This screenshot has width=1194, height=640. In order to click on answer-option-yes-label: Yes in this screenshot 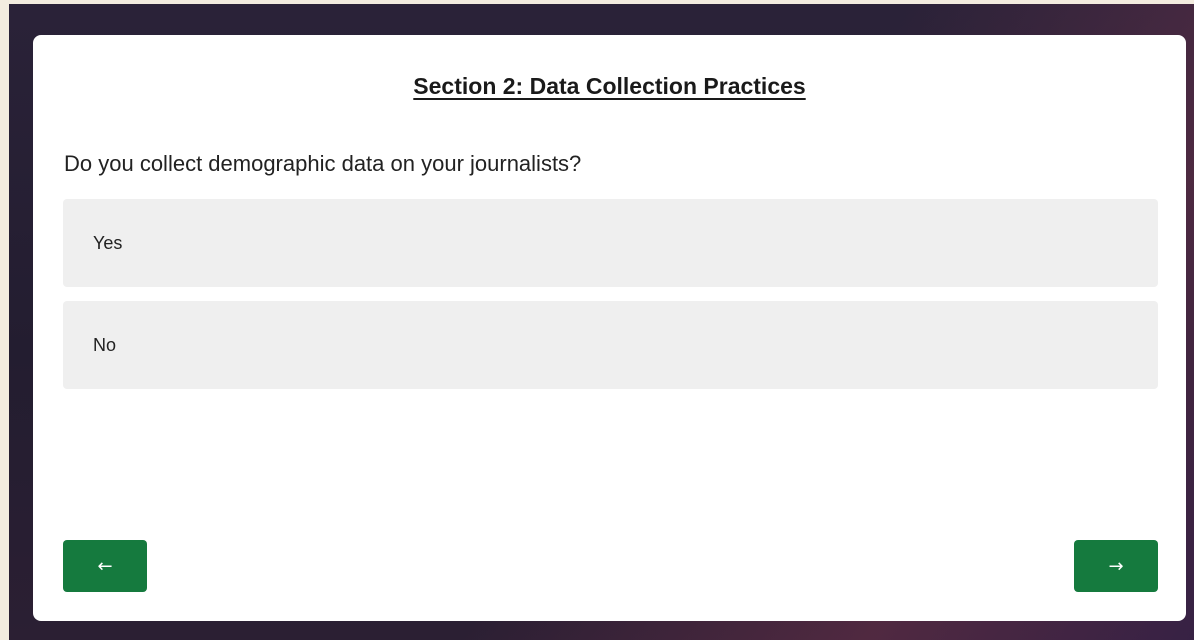, I will do `click(108, 242)`.